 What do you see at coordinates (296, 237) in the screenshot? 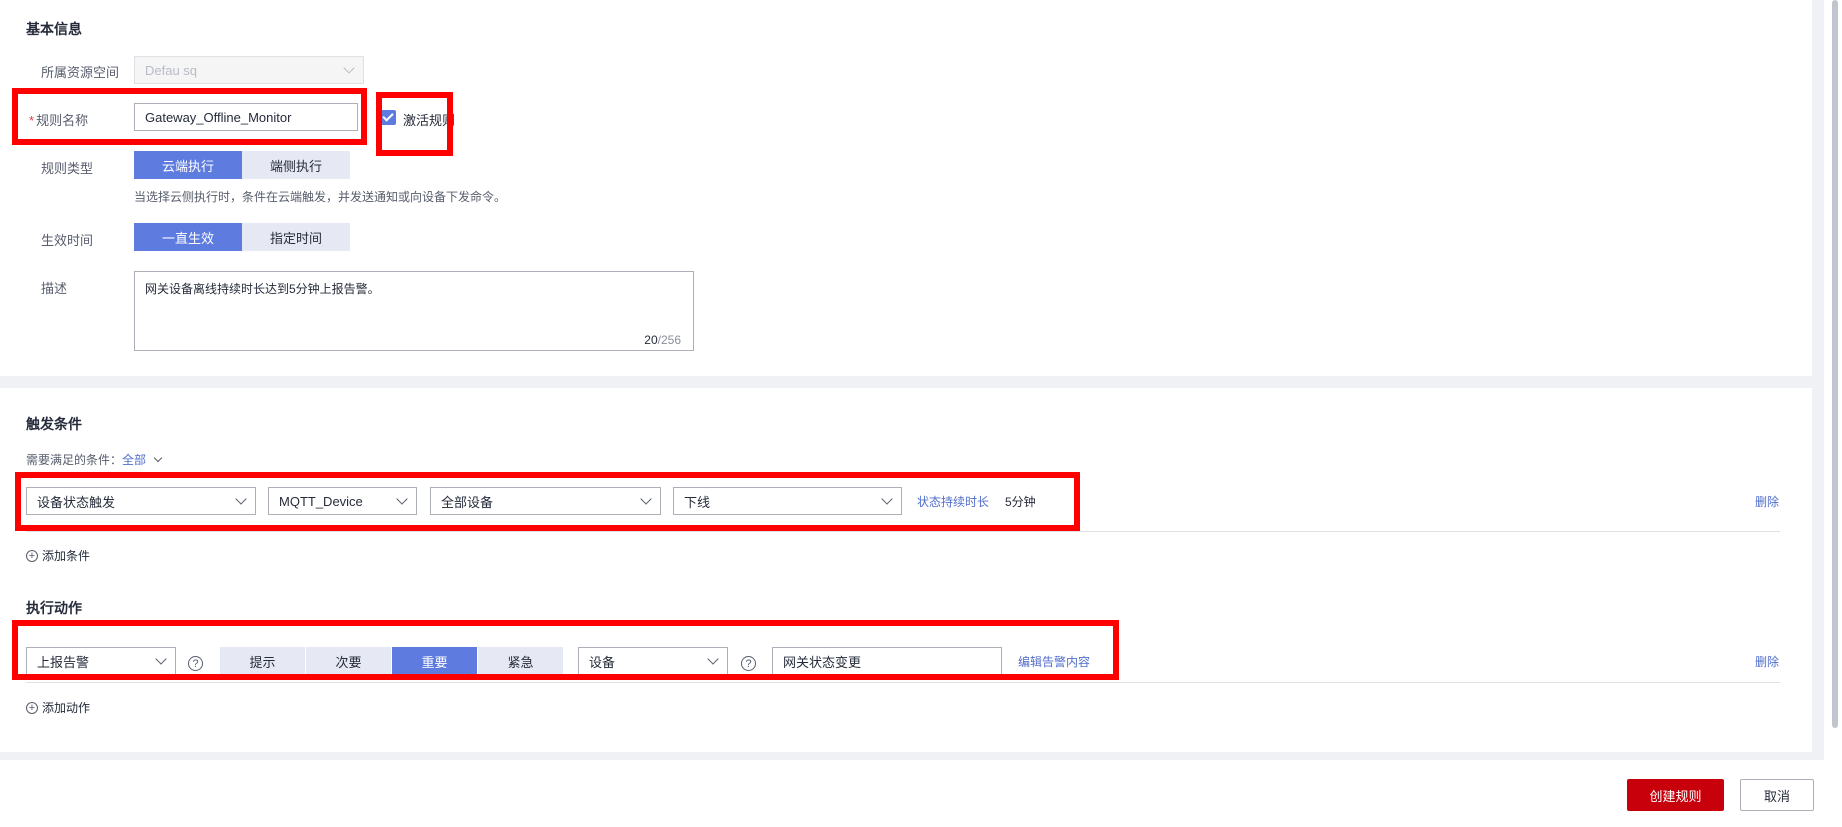
I see `effective-scheduled-button: 指定时间` at bounding box center [296, 237].